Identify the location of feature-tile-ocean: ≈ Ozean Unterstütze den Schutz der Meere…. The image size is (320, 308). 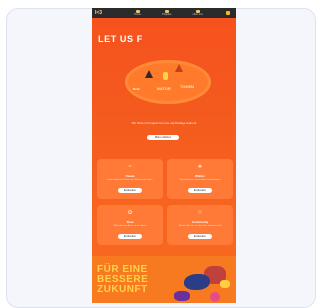
(130, 179).